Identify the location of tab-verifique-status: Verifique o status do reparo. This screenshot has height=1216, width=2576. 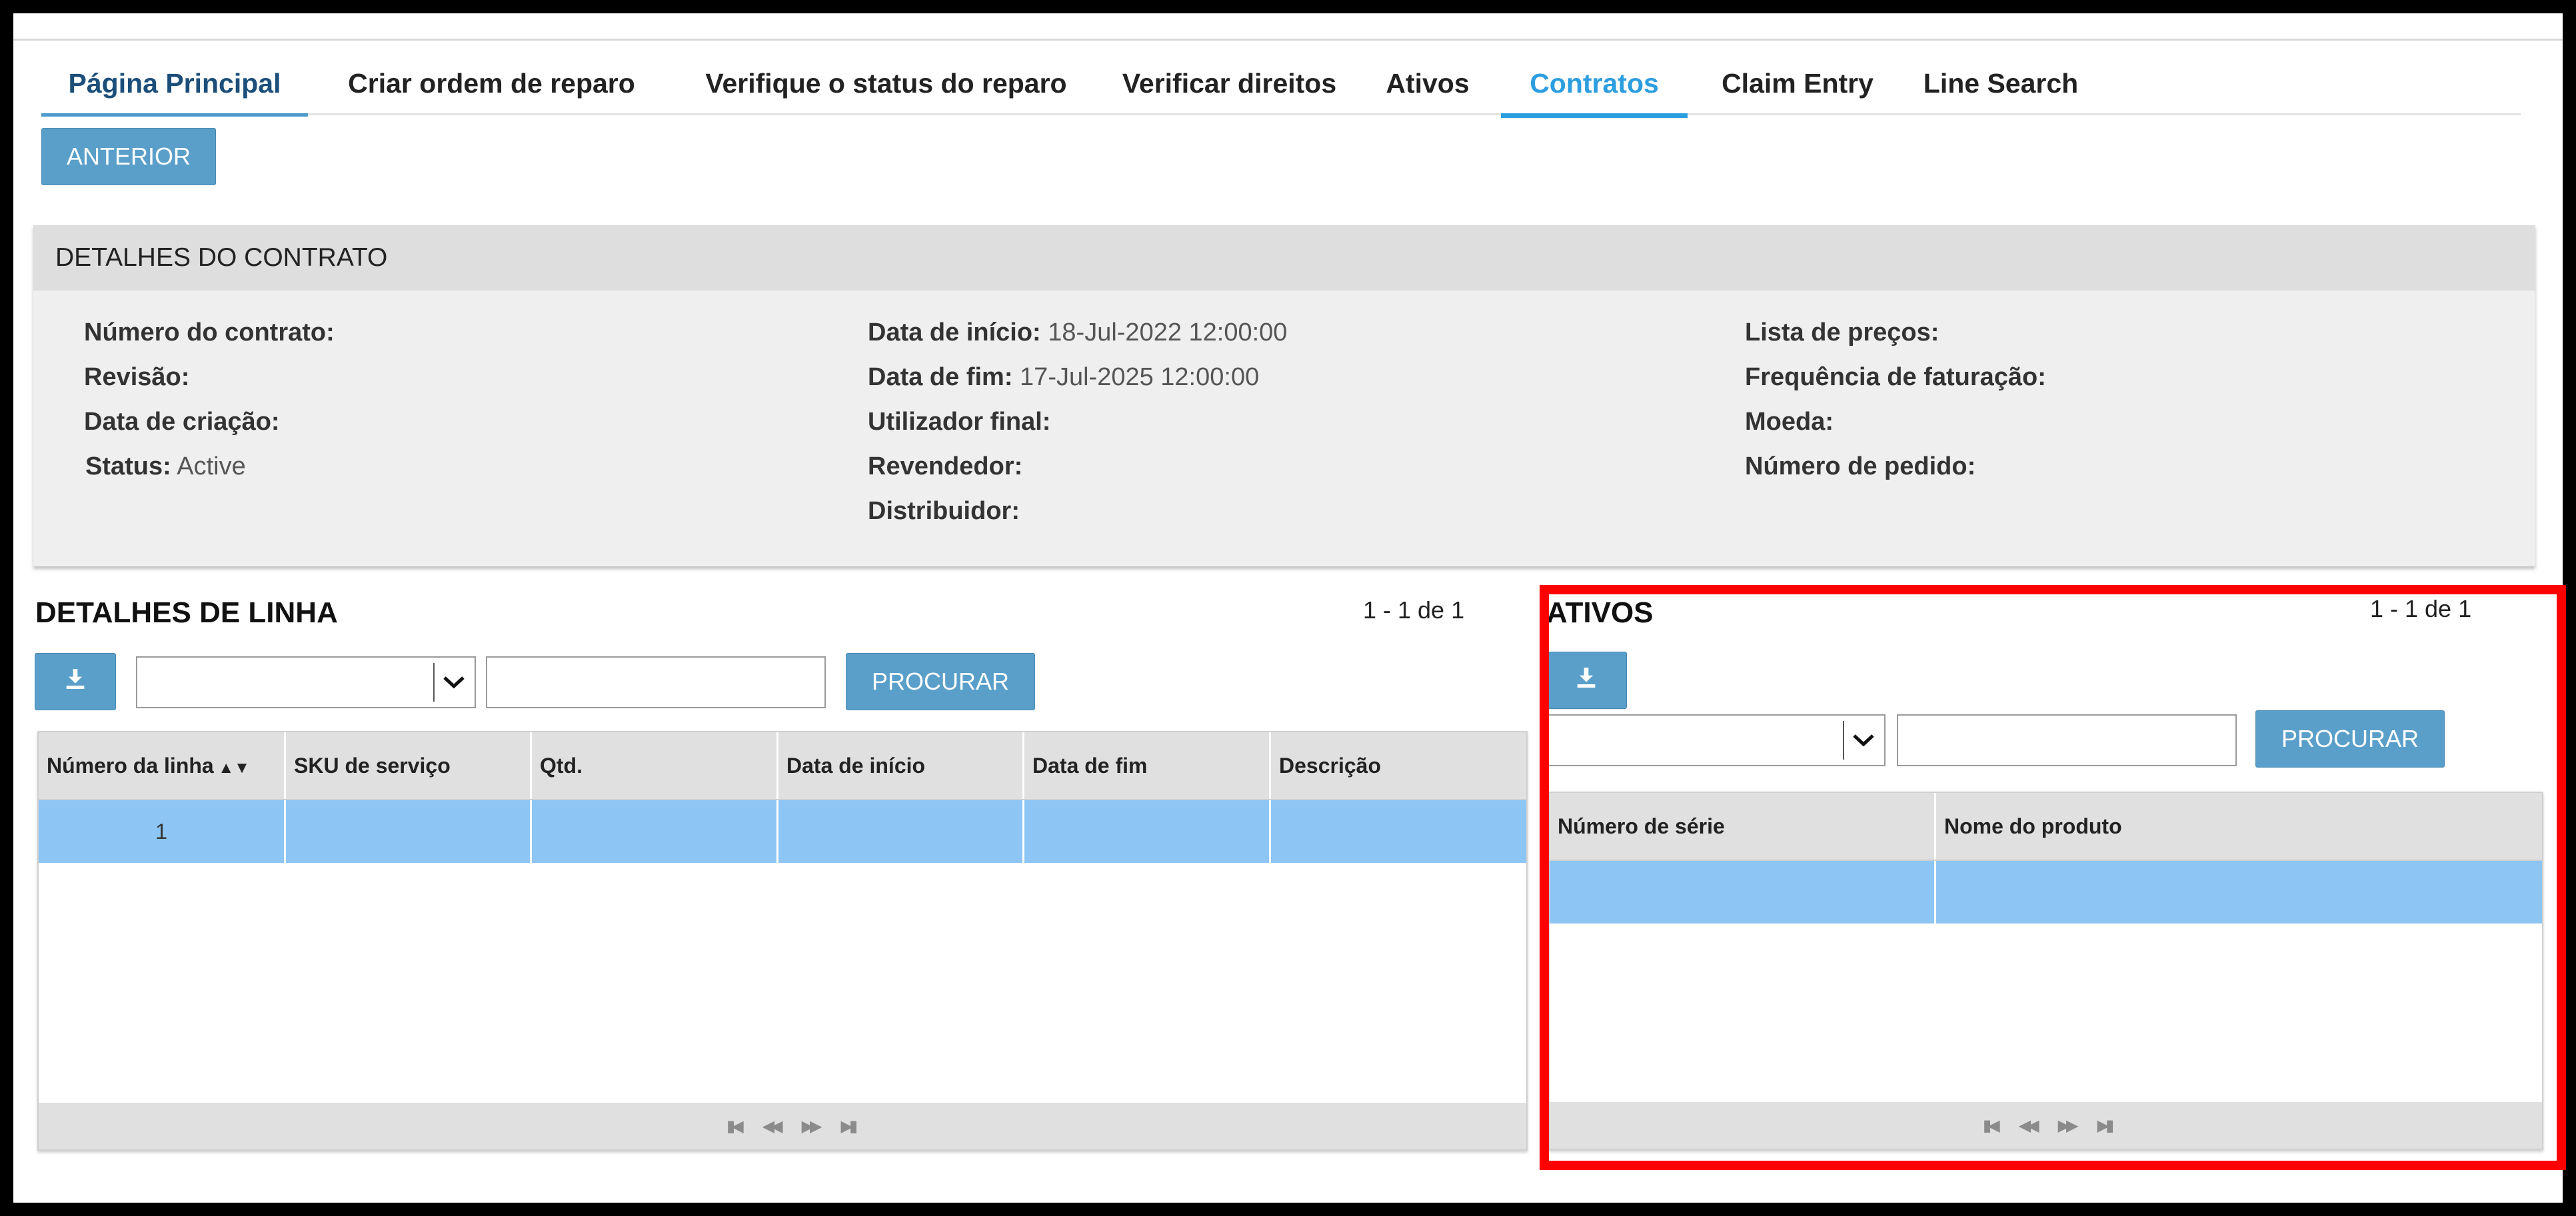
(886, 83).